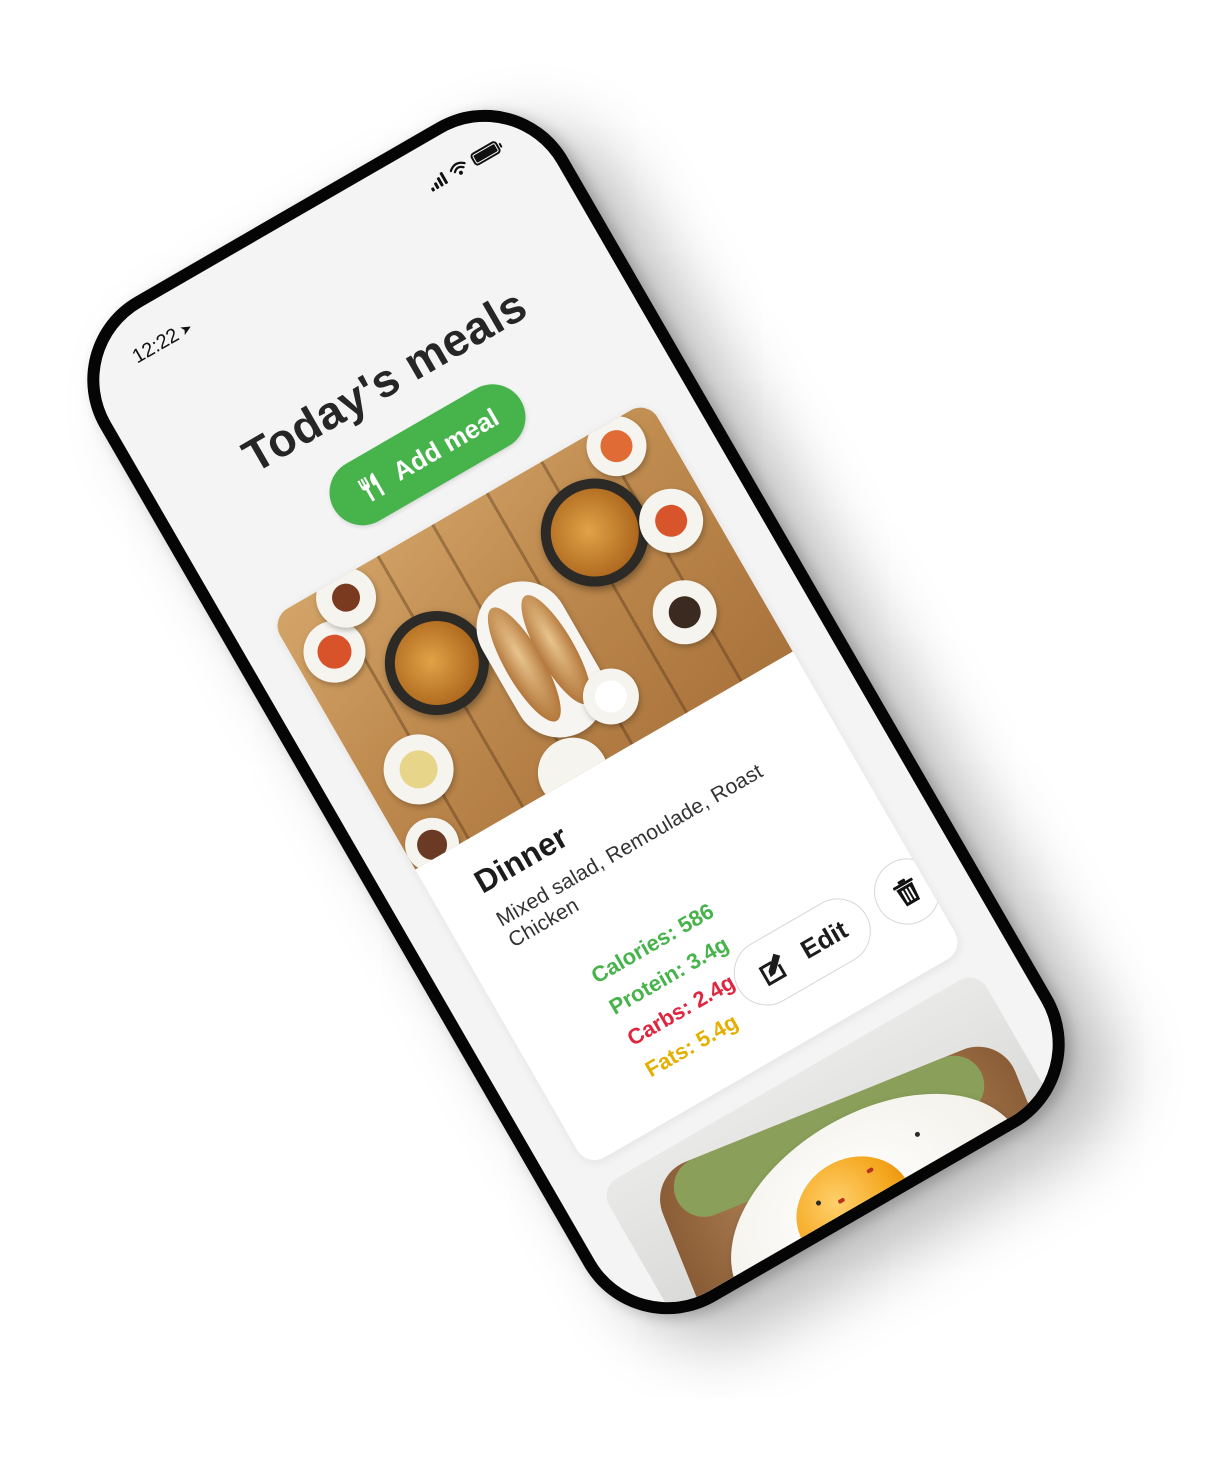 The height and width of the screenshot is (1457, 1217). Describe the element at coordinates (445, 444) in the screenshot. I see `add-meal-label: Add meal` at that location.